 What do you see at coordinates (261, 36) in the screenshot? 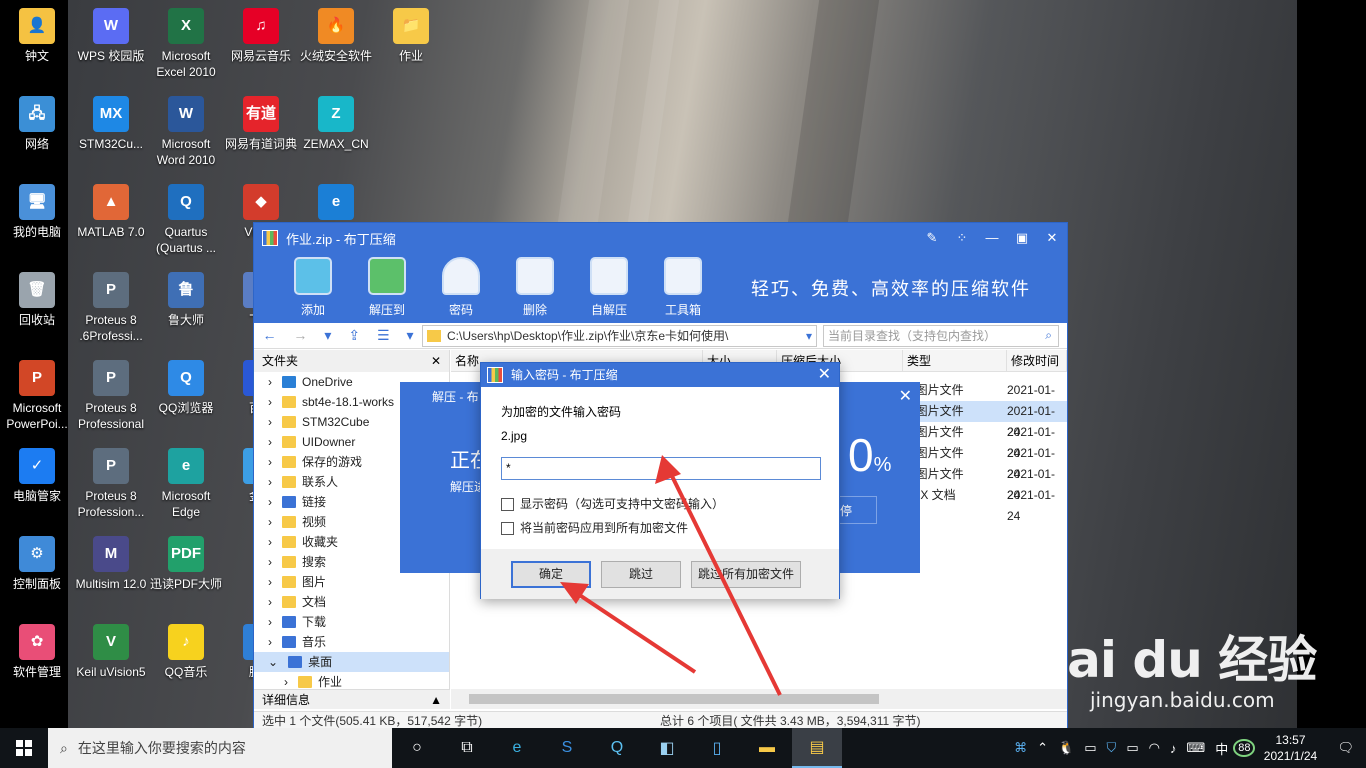
I see `desktop-icon: ♫ 网易云音乐` at bounding box center [261, 36].